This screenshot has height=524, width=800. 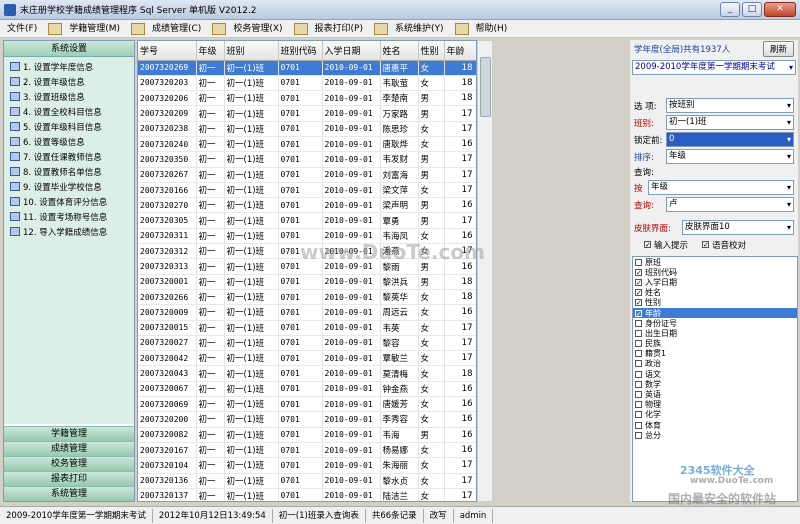 I want to click on table-row: 2007320043 初一 初一(1)班 0701 2010-09-01 莫清梅女 18, so click(x=307, y=373).